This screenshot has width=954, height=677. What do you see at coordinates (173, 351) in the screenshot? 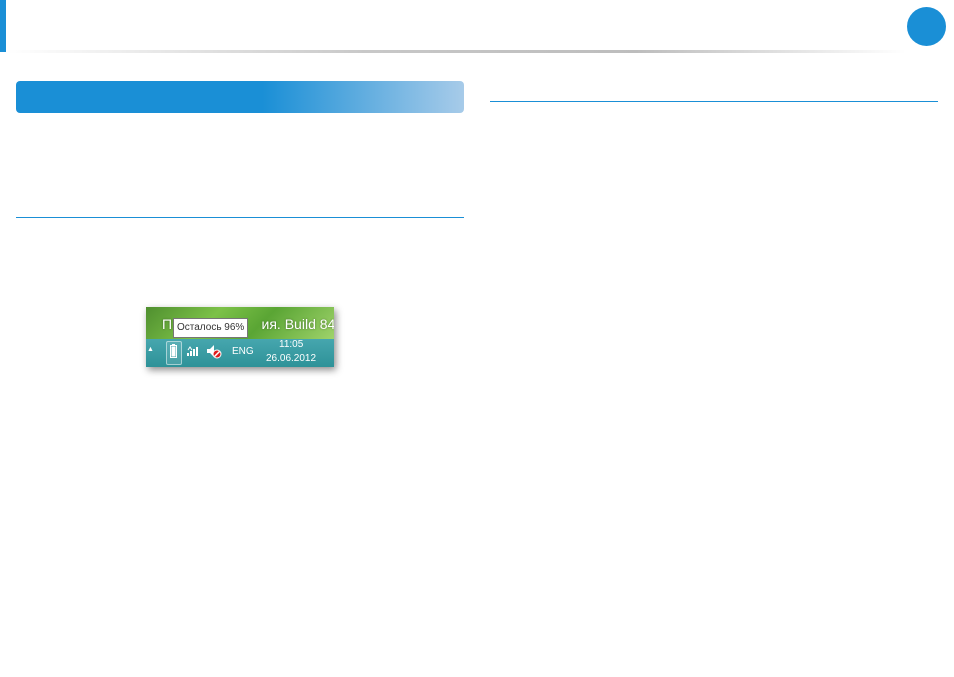
I see `battery-icon` at bounding box center [173, 351].